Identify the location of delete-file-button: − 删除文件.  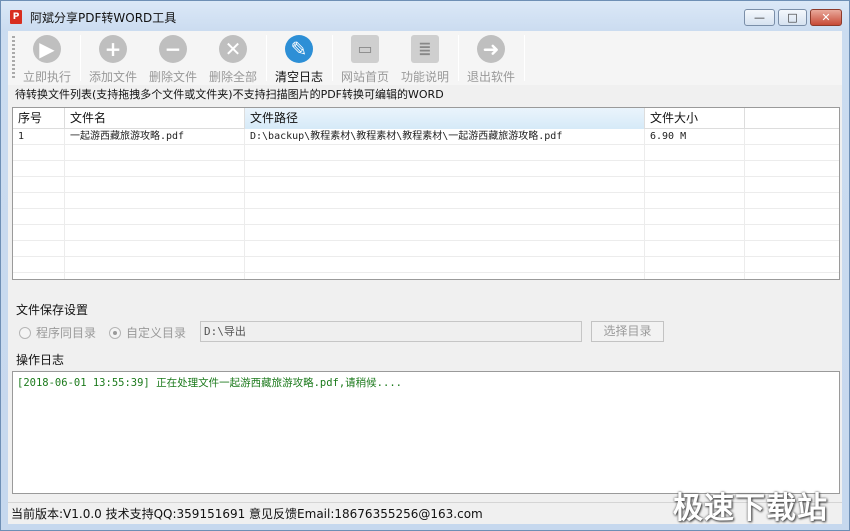
(173, 58).